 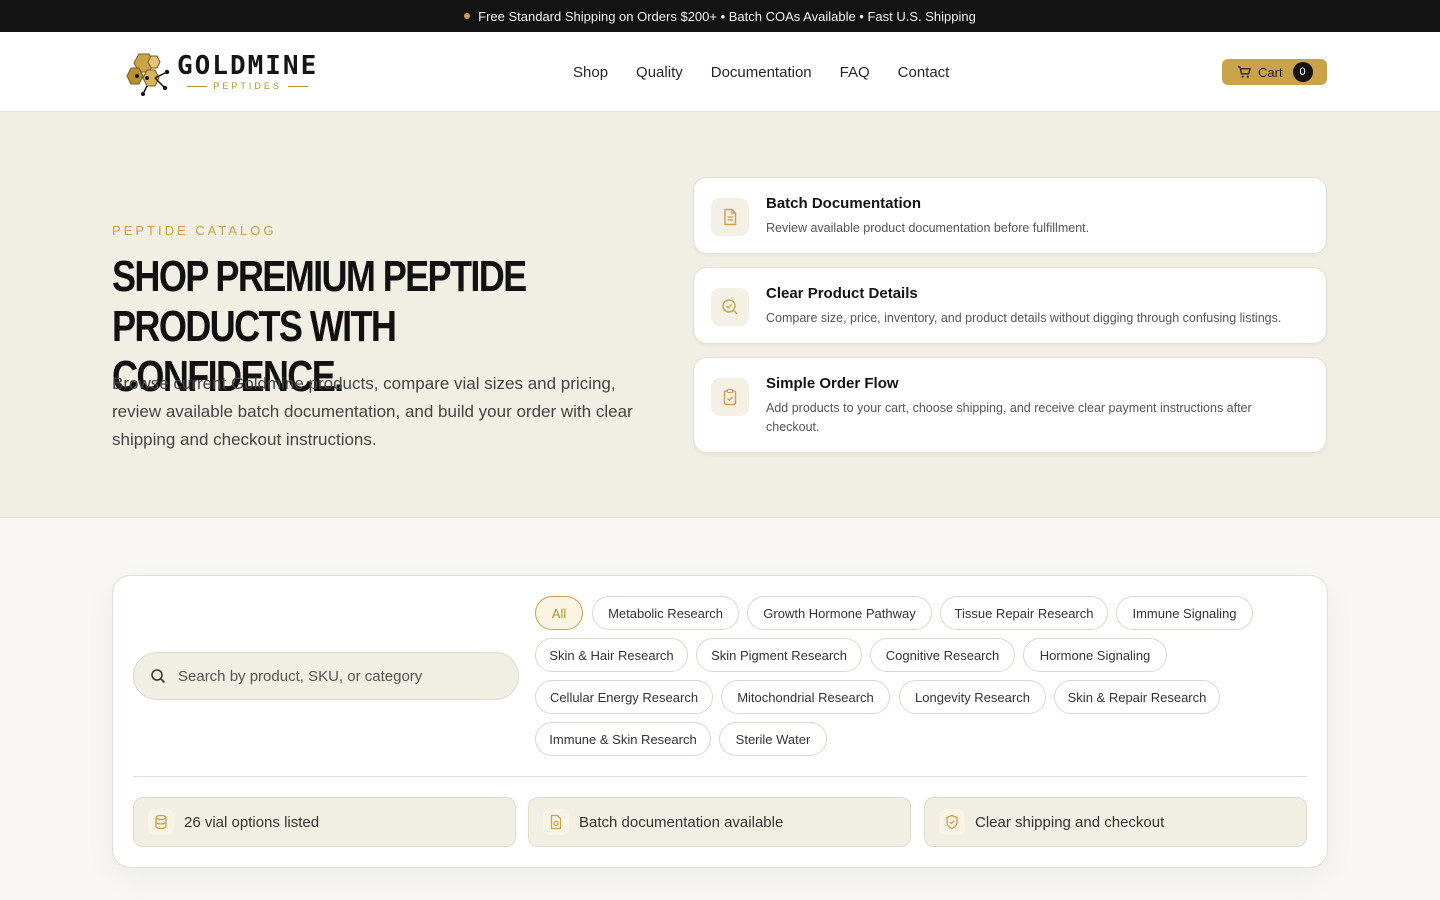 What do you see at coordinates (839, 613) in the screenshot?
I see `category-chip: Growth Hormone Pathway` at bounding box center [839, 613].